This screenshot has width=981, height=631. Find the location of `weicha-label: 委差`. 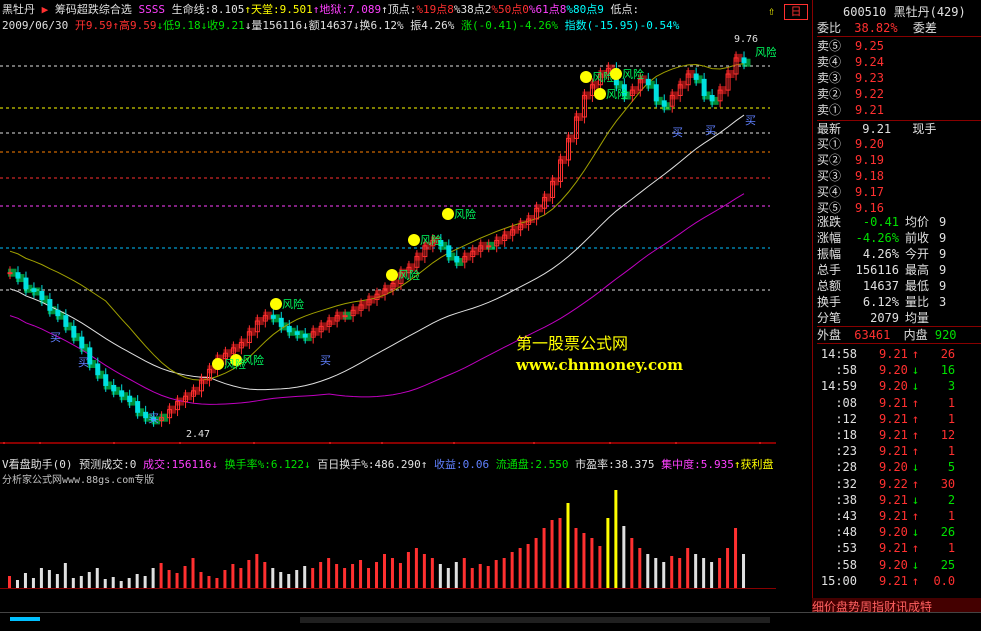

weicha-label: 委差 is located at coordinates (924, 28).